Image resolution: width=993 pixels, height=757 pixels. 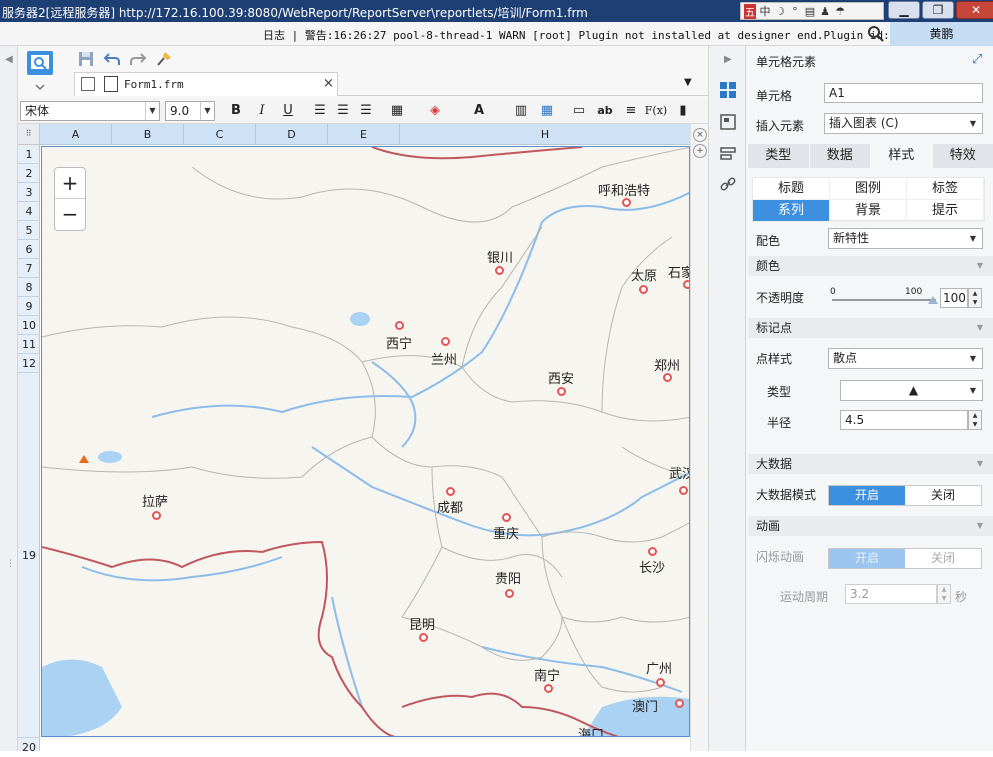 I want to click on zoom-out-button: −, so click(x=70, y=214).